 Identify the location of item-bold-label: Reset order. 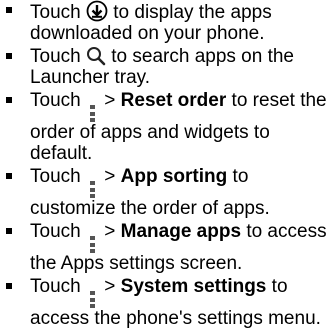
(173, 100).